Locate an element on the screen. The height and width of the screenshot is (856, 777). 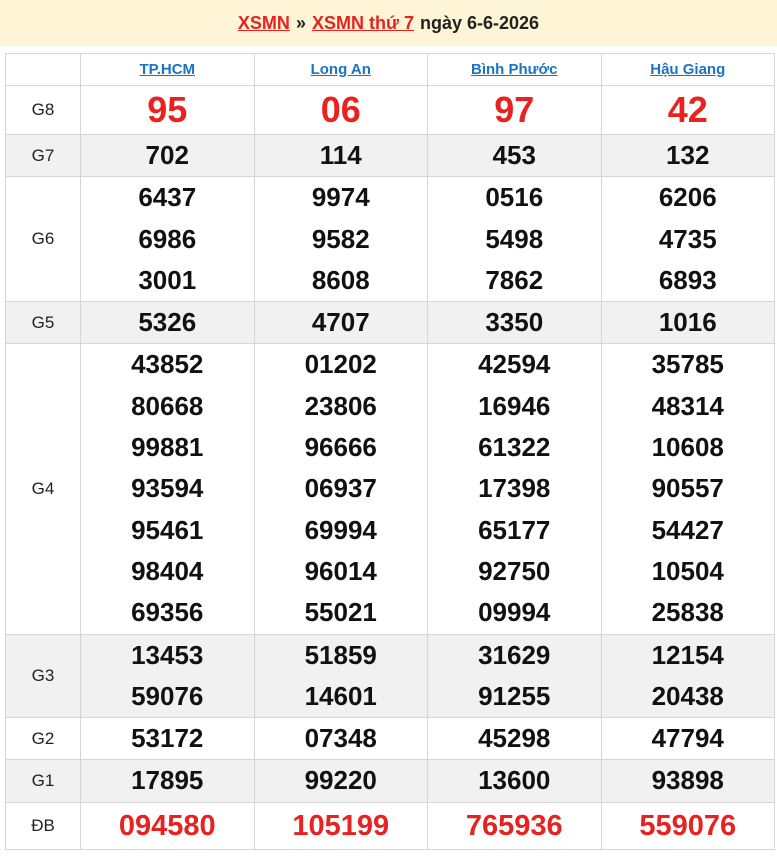
province-header: Bình Phước is located at coordinates (514, 69).